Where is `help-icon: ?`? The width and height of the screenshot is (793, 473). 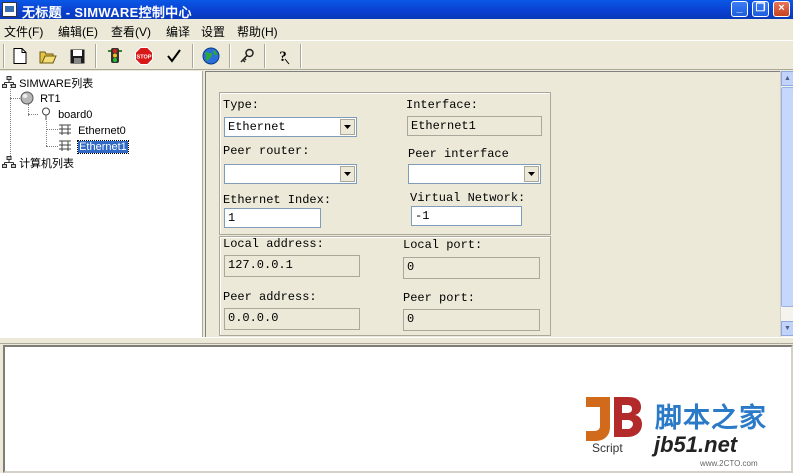
help-icon: ? is located at coordinates (283, 56).